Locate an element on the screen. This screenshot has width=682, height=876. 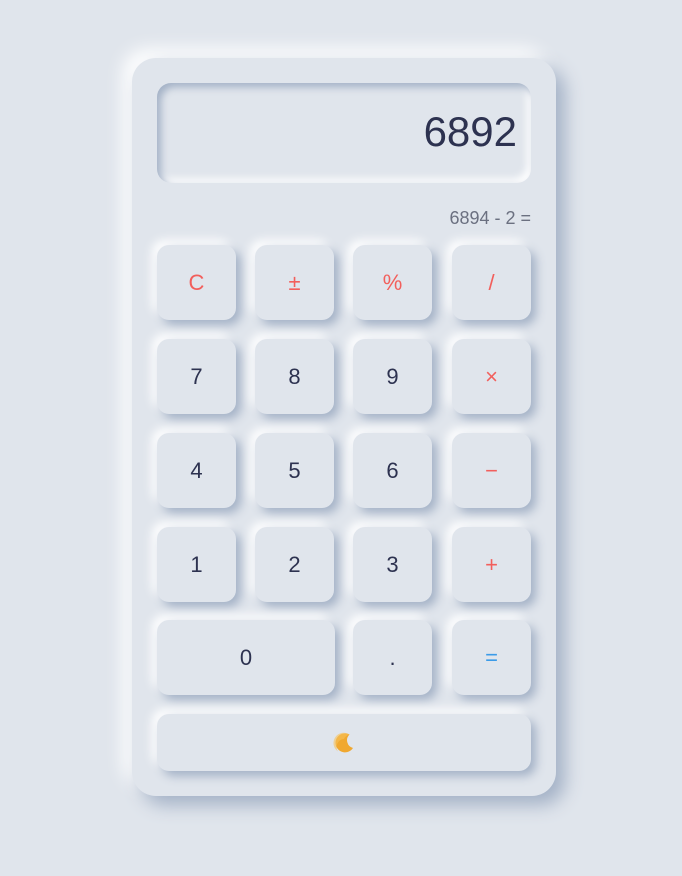
subtract-button: − is located at coordinates (491, 470).